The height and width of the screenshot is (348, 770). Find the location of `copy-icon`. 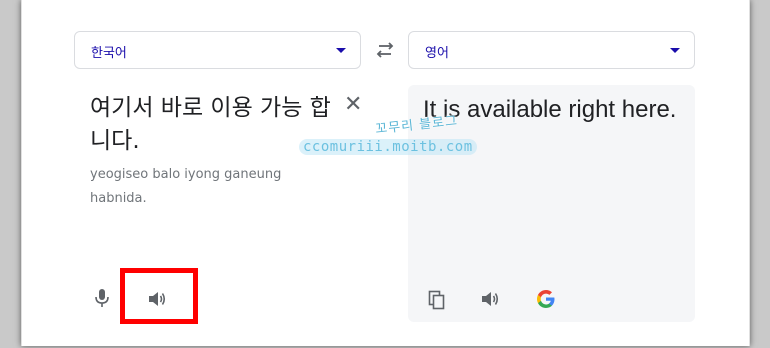

copy-icon is located at coordinates (436, 300).